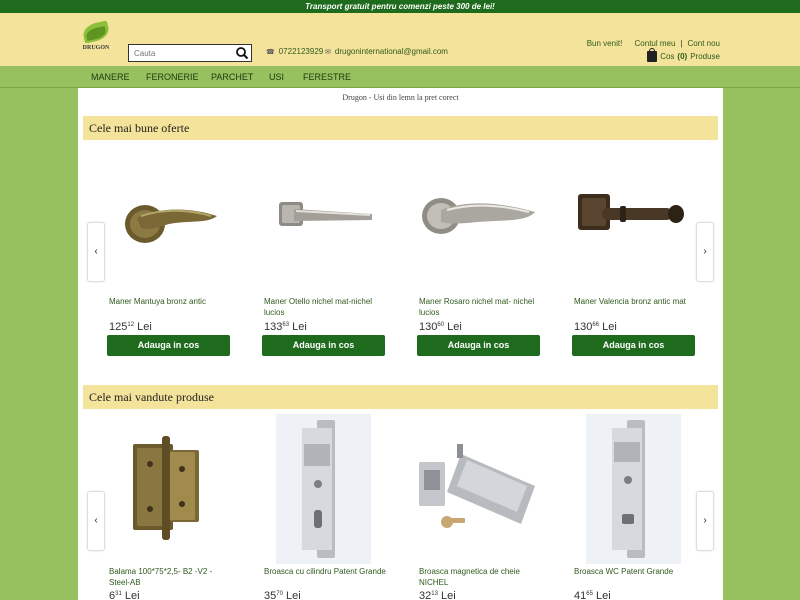  What do you see at coordinates (169, 489) in the screenshot?
I see `product-image-brass-hinge` at bounding box center [169, 489].